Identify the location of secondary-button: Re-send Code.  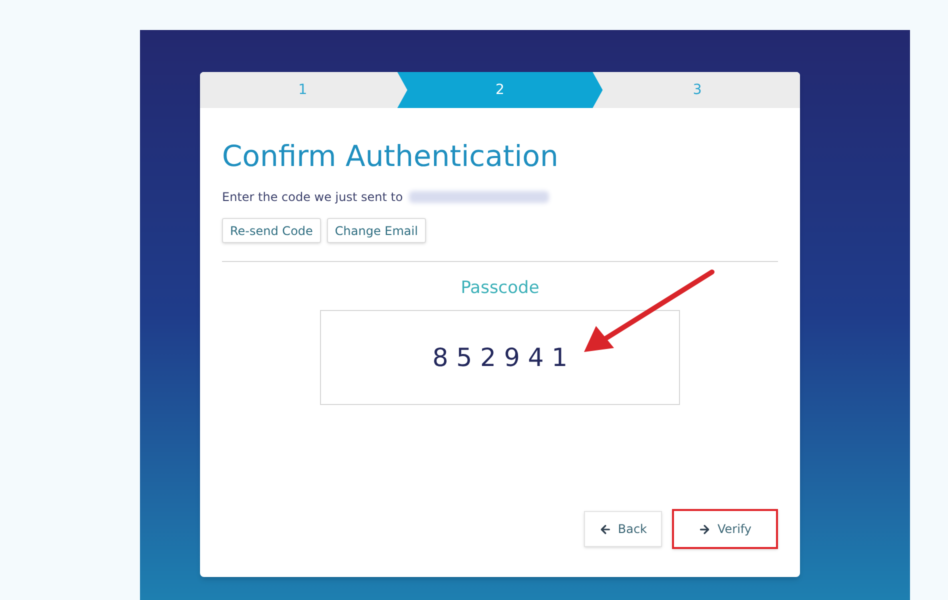
(271, 231).